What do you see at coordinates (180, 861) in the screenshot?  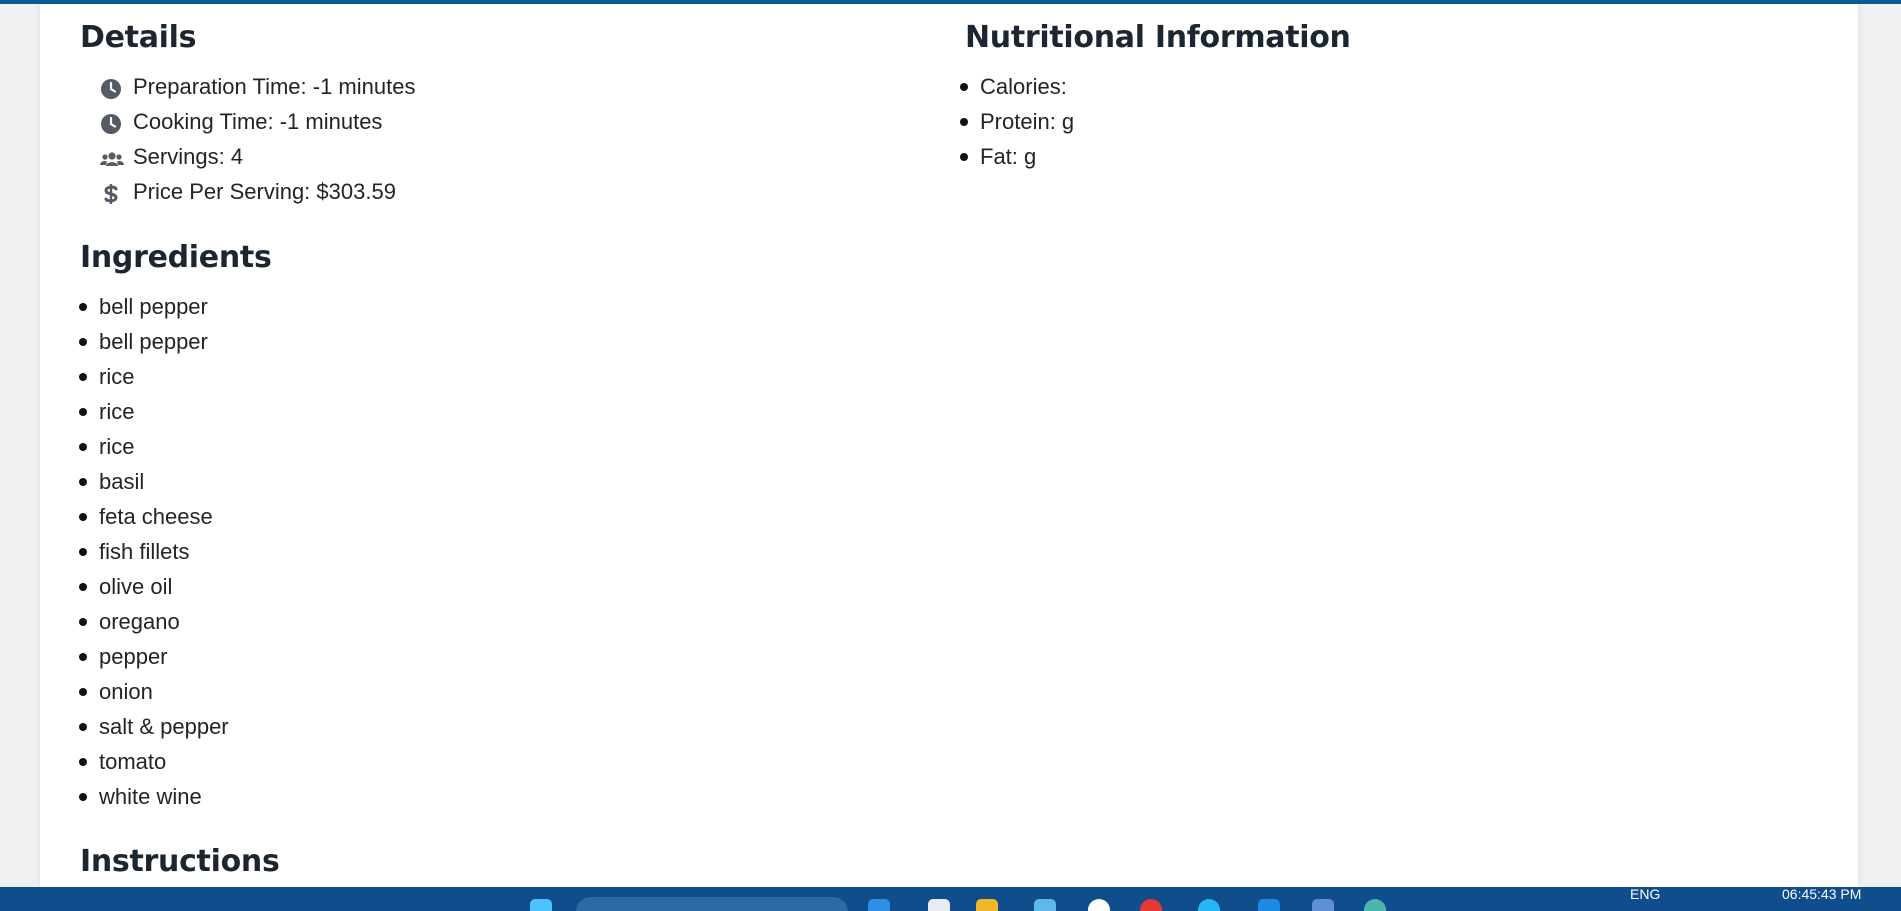 I see `instructions-heading: Instructions` at bounding box center [180, 861].